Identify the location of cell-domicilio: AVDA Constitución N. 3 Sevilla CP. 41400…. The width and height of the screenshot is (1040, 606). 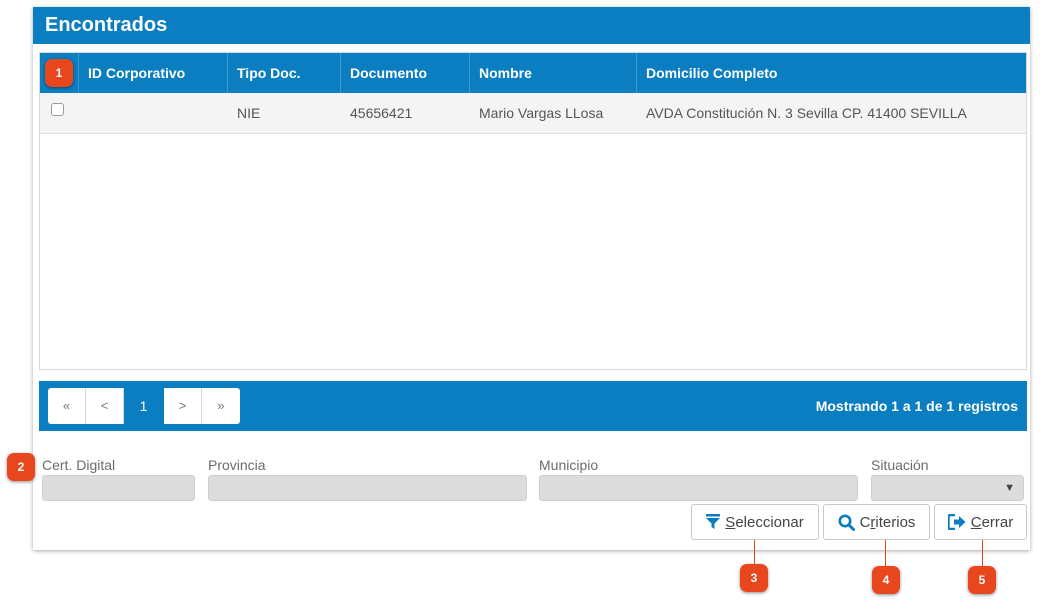
(806, 113).